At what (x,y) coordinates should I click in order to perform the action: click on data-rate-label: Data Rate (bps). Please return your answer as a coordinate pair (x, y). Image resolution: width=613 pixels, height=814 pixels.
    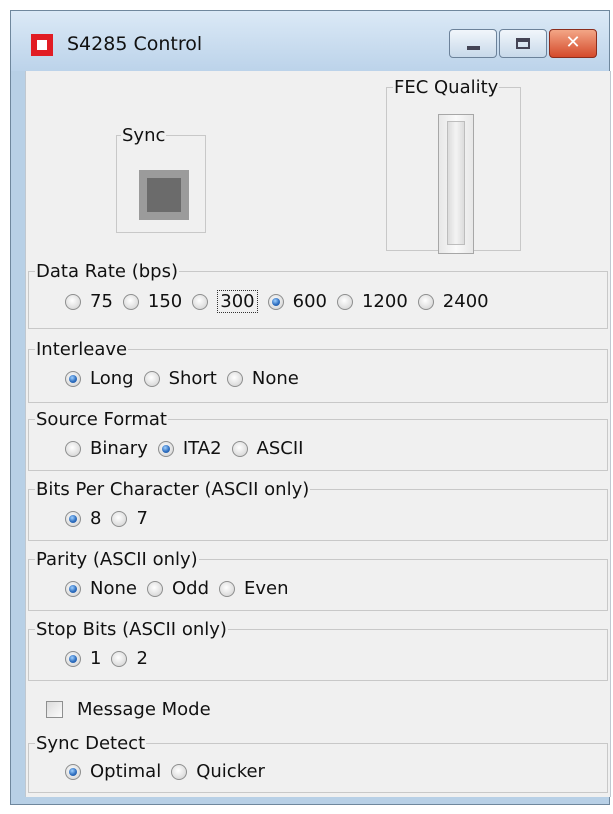
    Looking at the image, I should click on (107, 272).